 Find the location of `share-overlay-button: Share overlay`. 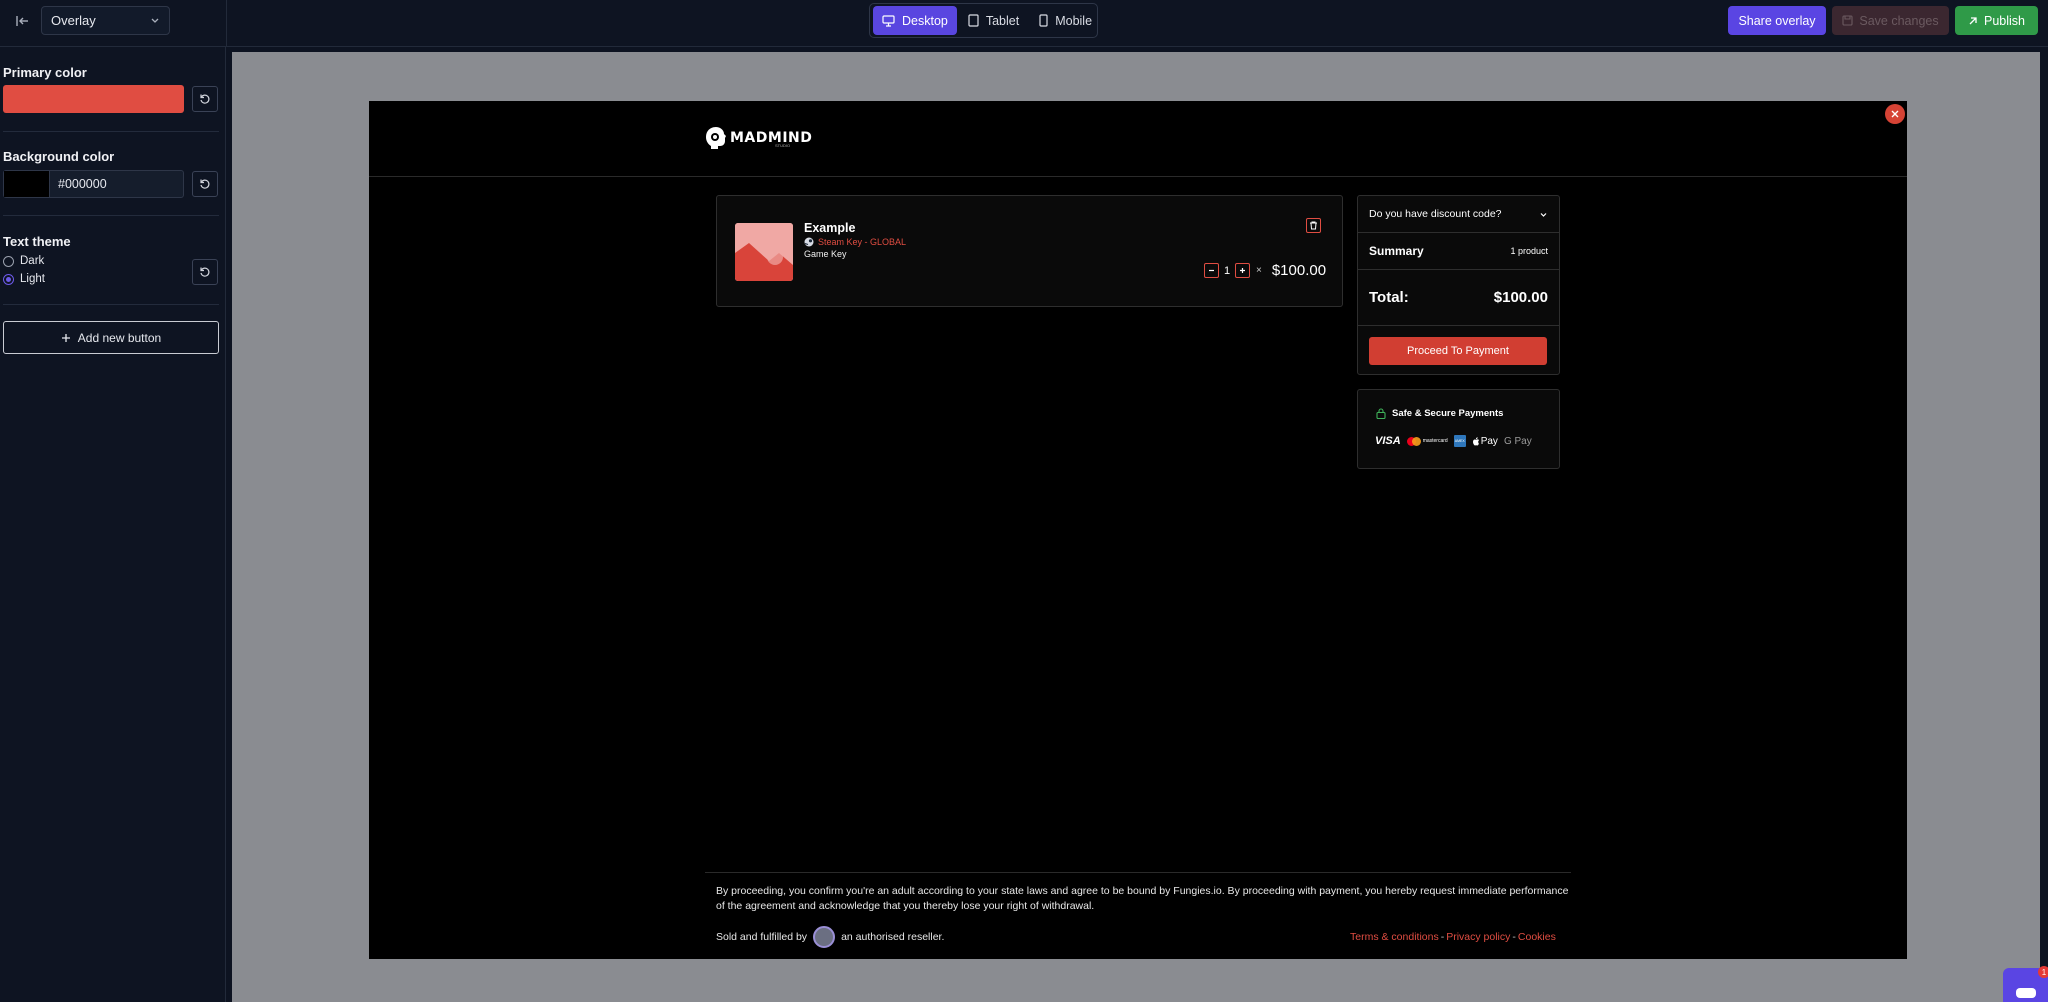

share-overlay-button: Share overlay is located at coordinates (1777, 20).